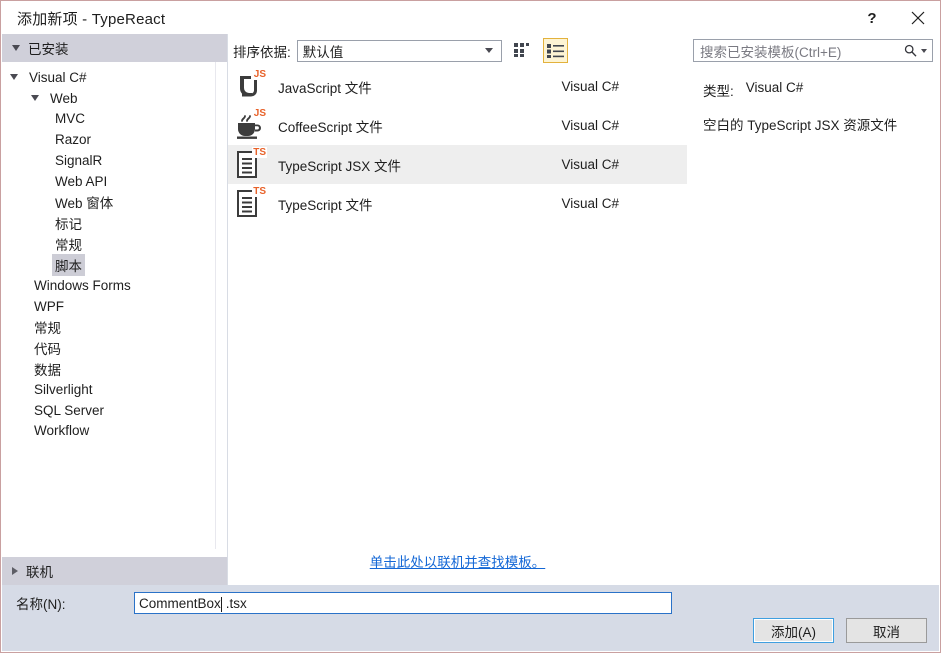 The image size is (941, 653). What do you see at coordinates (821, 90) in the screenshot?
I see `detail-type-row: 类型: Visual C#` at bounding box center [821, 90].